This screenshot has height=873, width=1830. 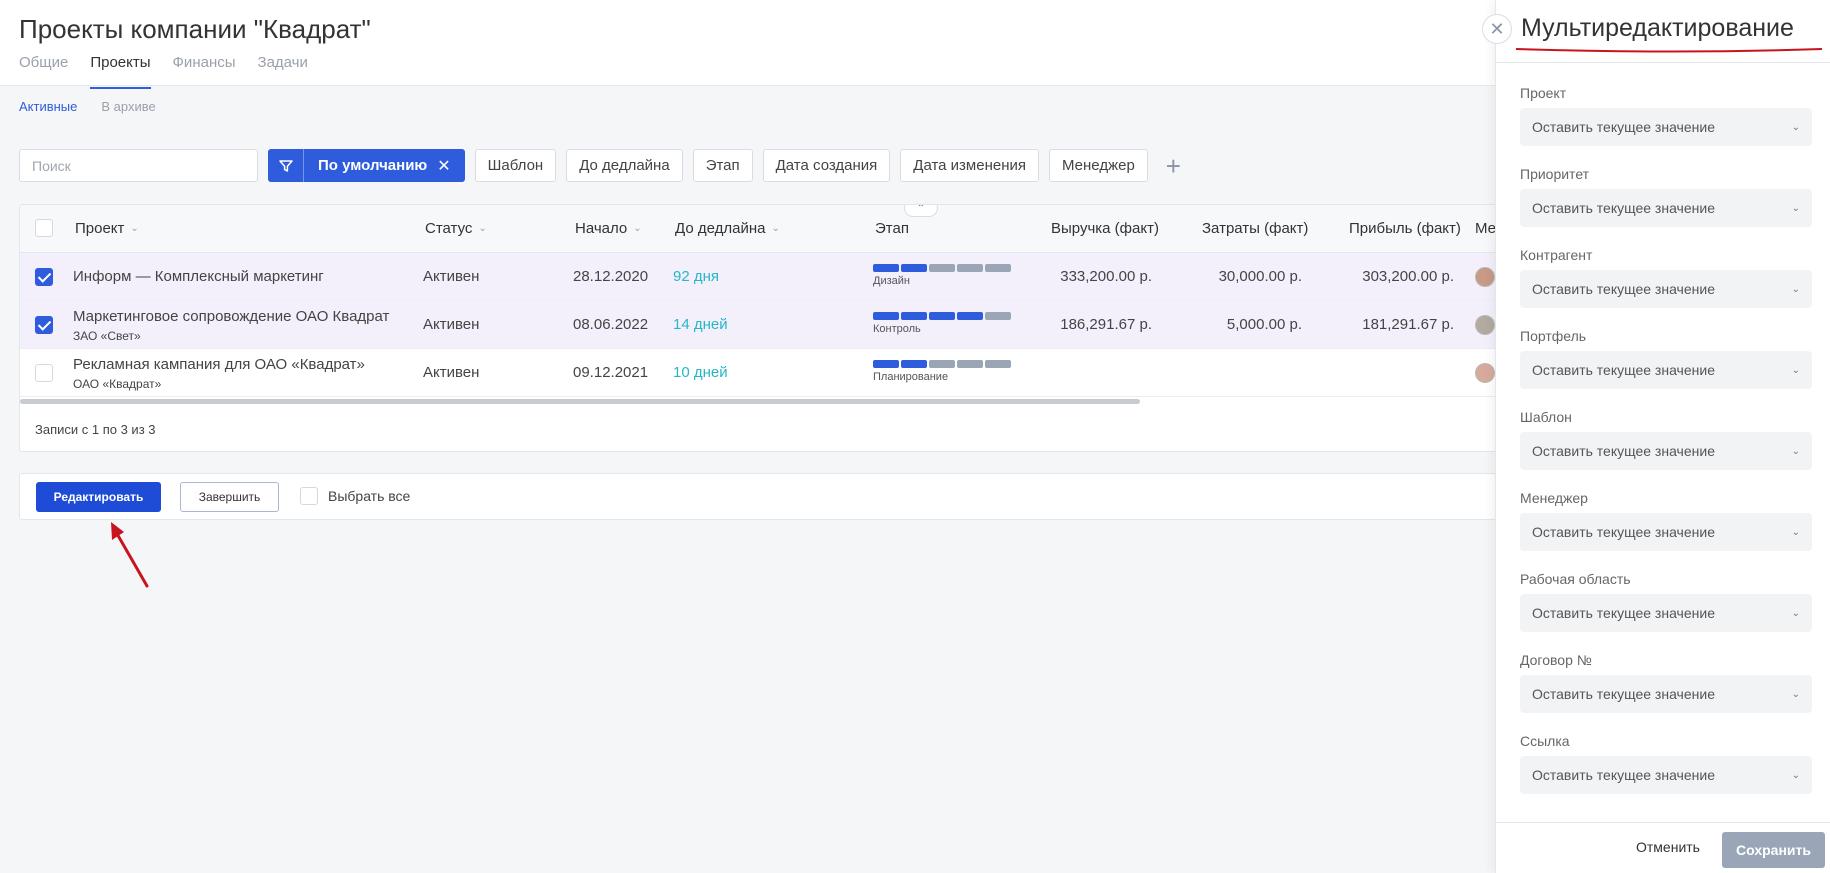 I want to click on main-tabs: Общие Проекты Финансы Задачи, so click(x=163, y=71).